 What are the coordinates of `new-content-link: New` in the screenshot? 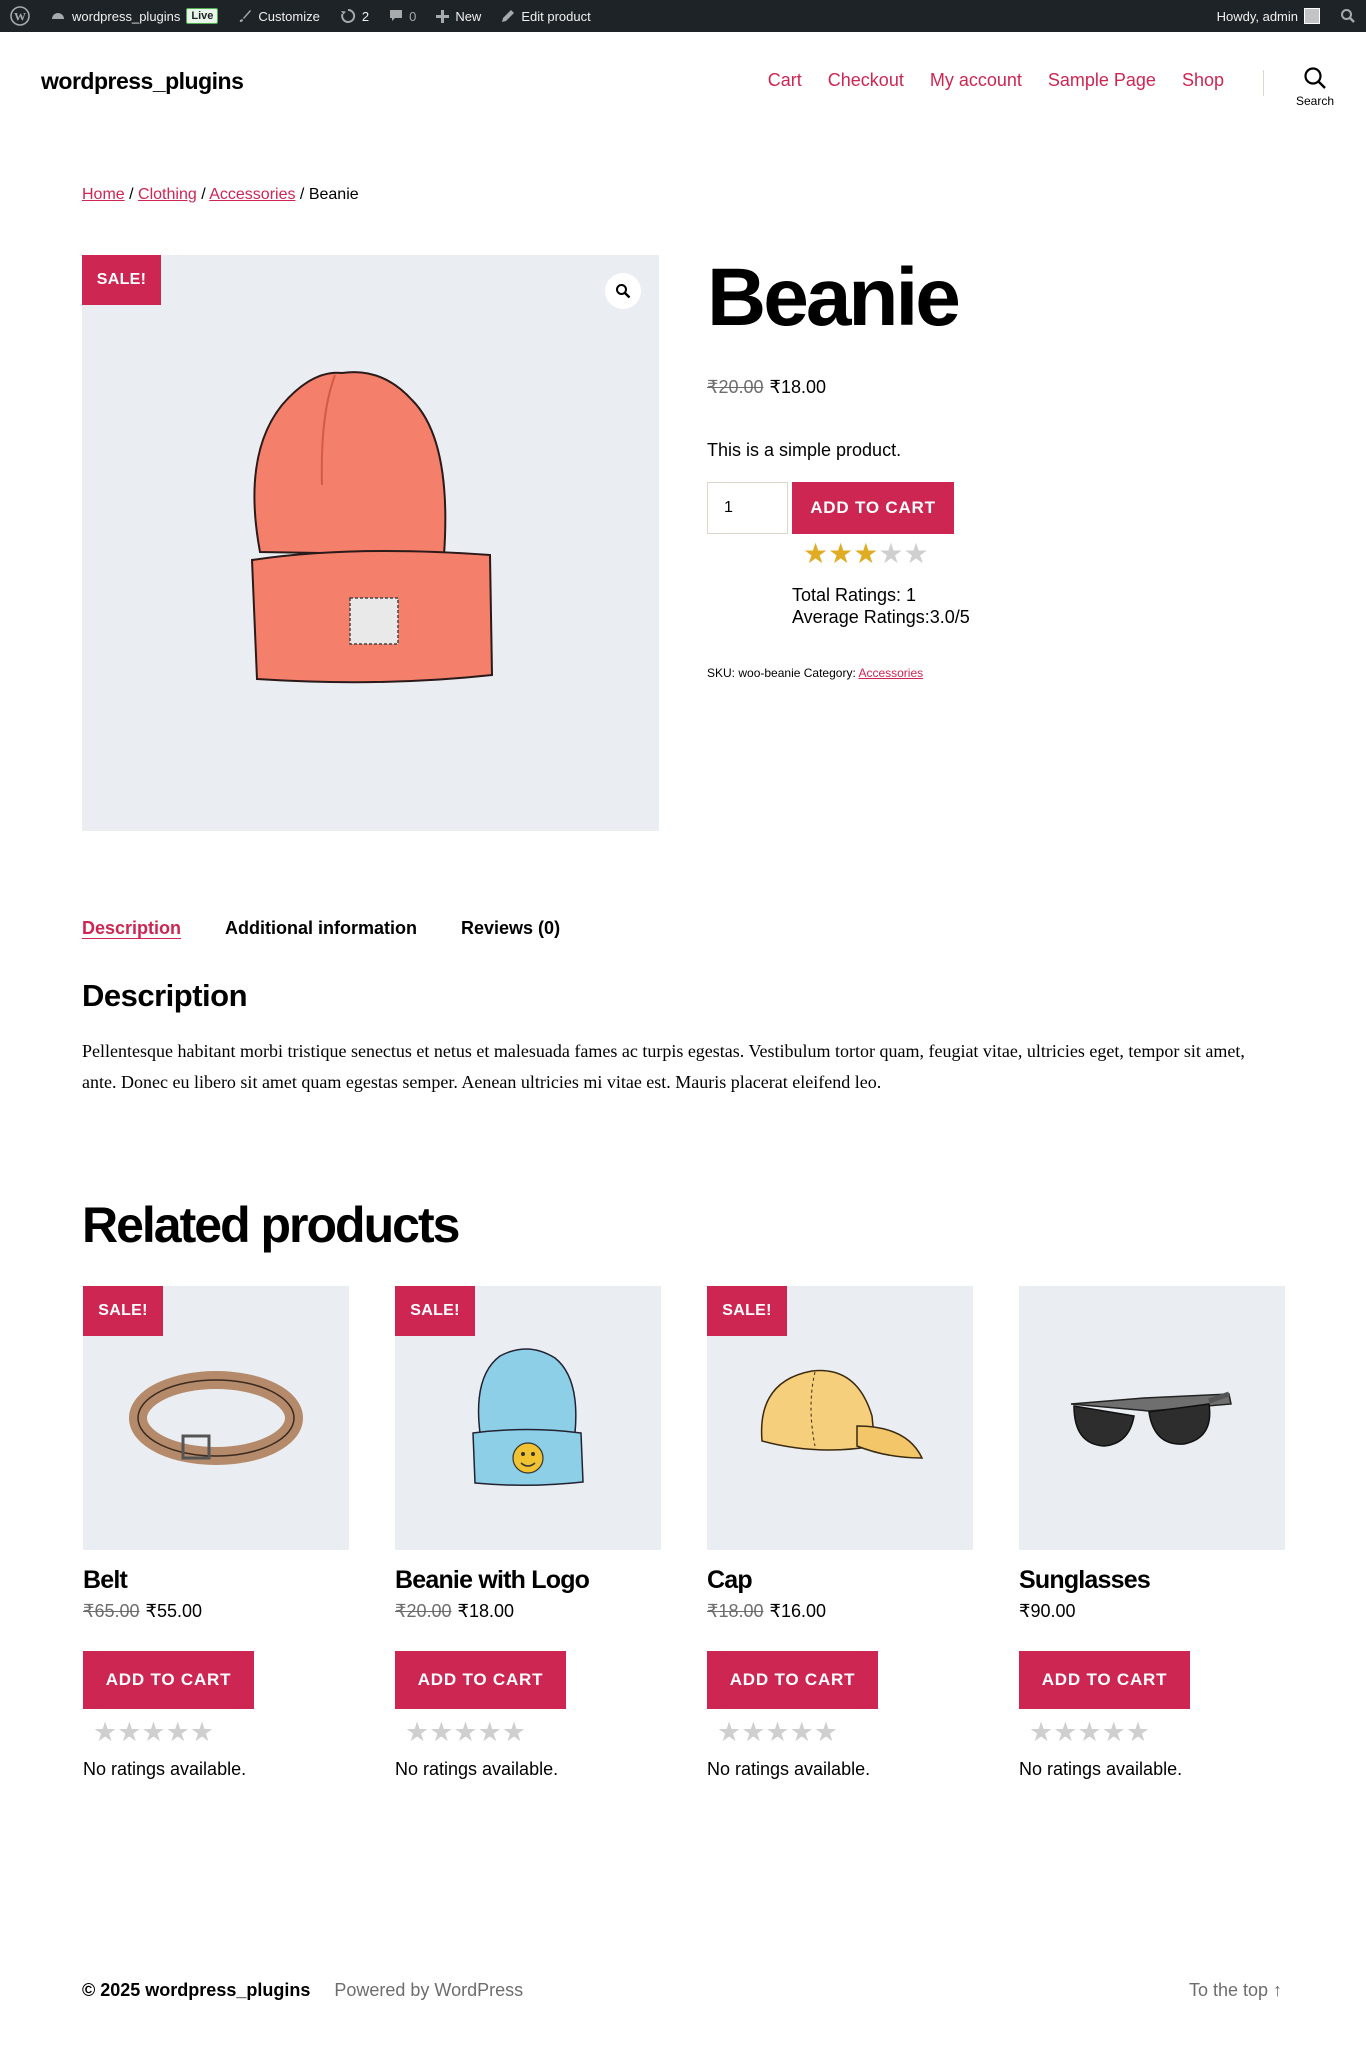 It's located at (458, 16).